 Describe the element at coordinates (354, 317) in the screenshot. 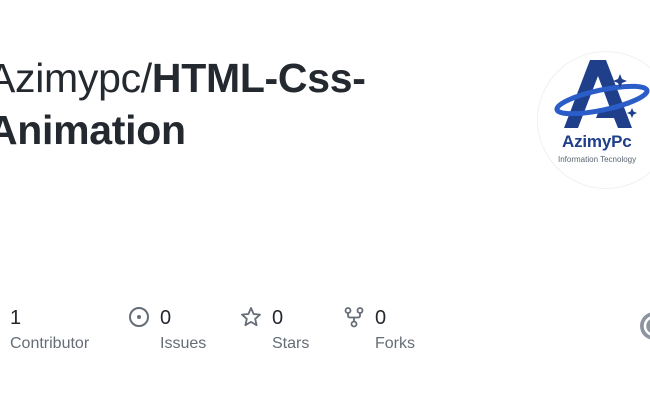

I see `repo-forked-icon` at that location.